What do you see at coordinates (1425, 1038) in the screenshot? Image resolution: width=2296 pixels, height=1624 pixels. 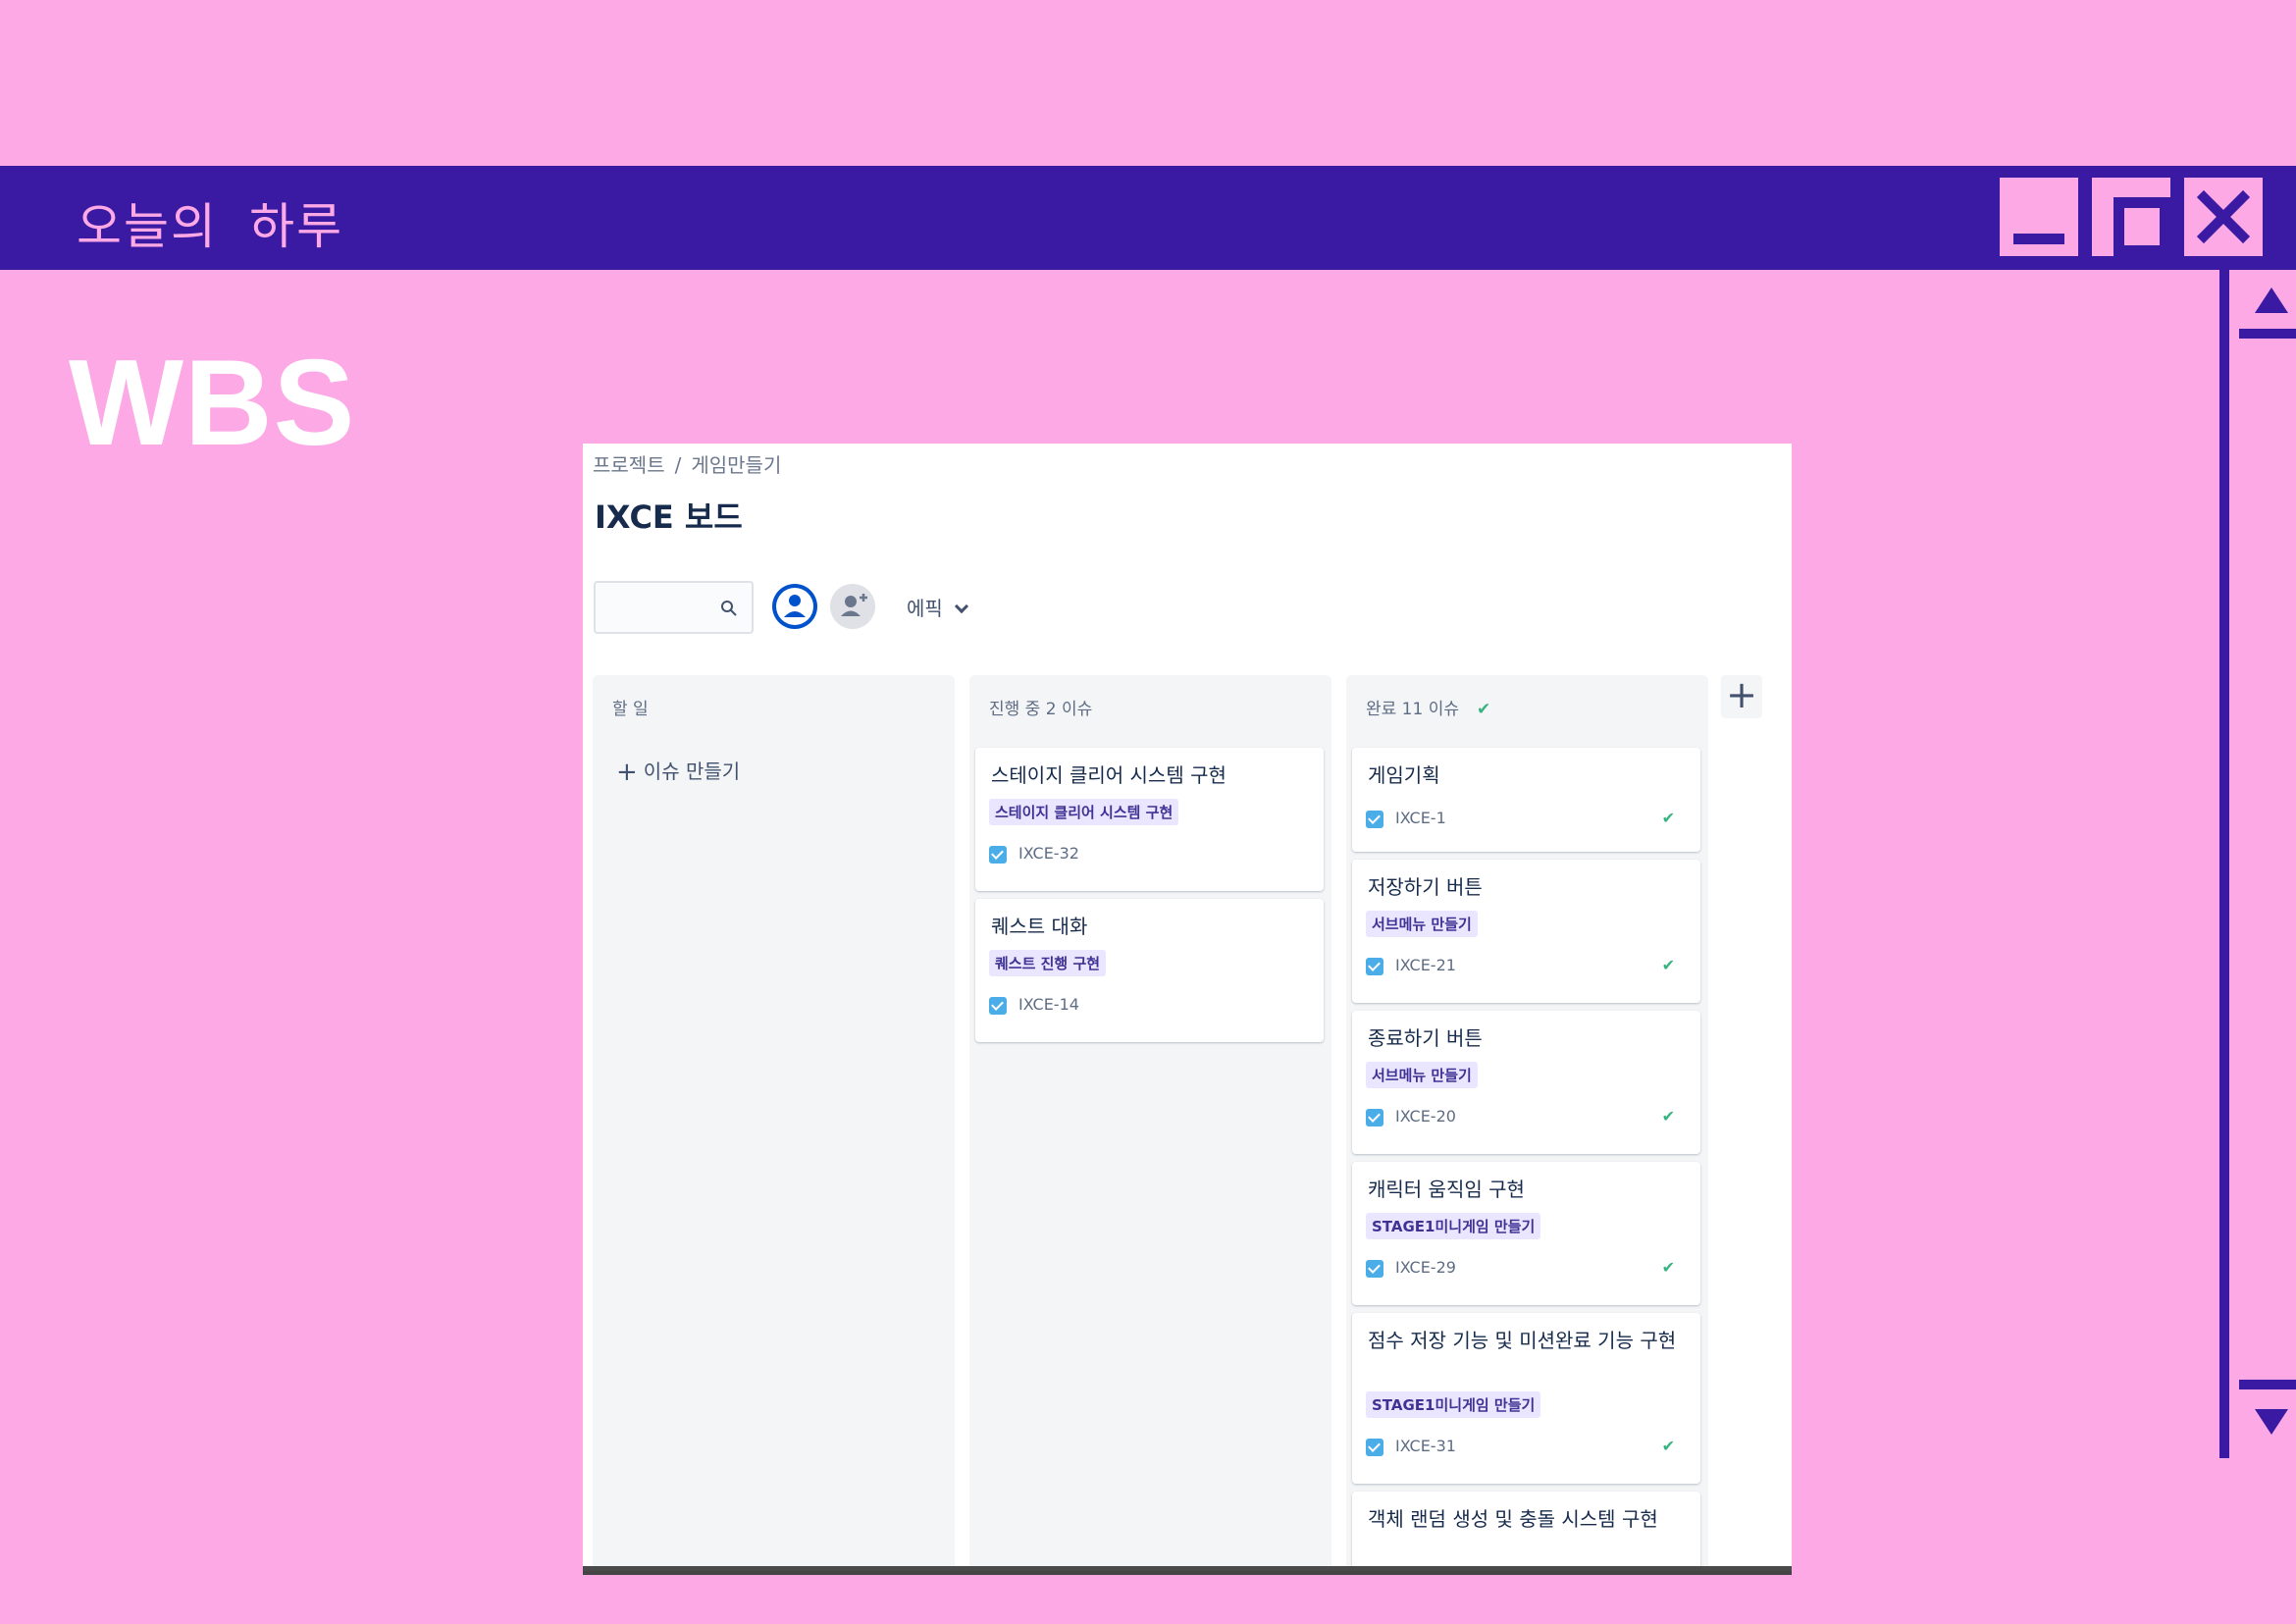 I see `card-title: 종료하기 버튼` at bounding box center [1425, 1038].